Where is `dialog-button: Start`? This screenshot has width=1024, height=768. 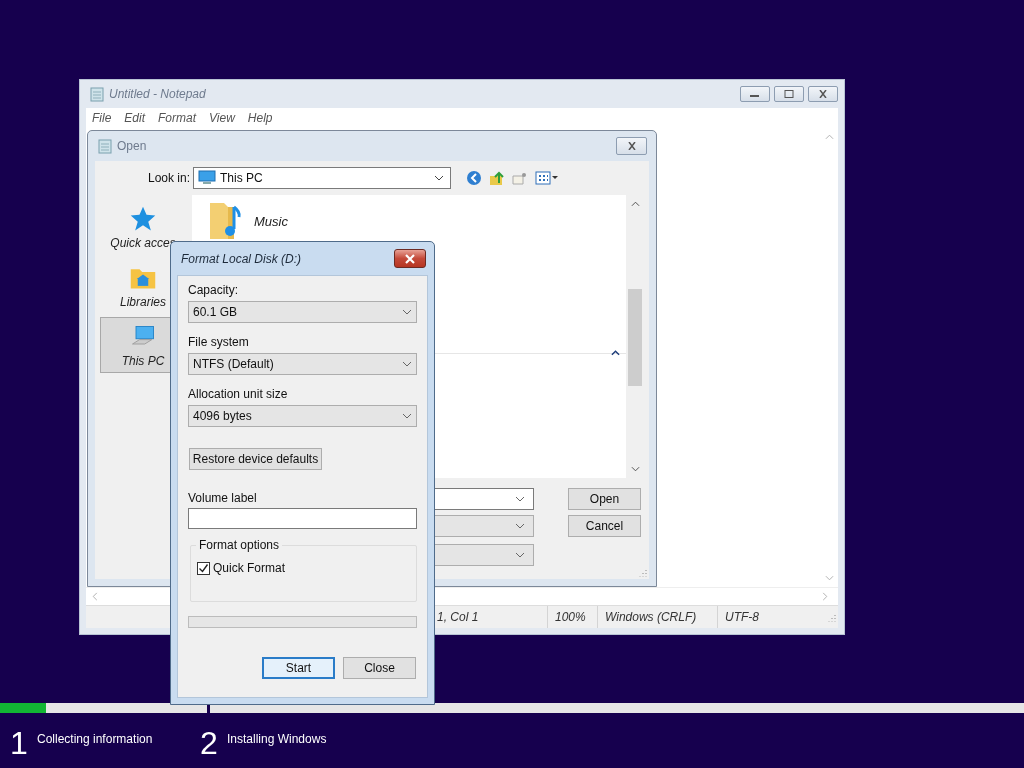
dialog-button: Start is located at coordinates (298, 668).